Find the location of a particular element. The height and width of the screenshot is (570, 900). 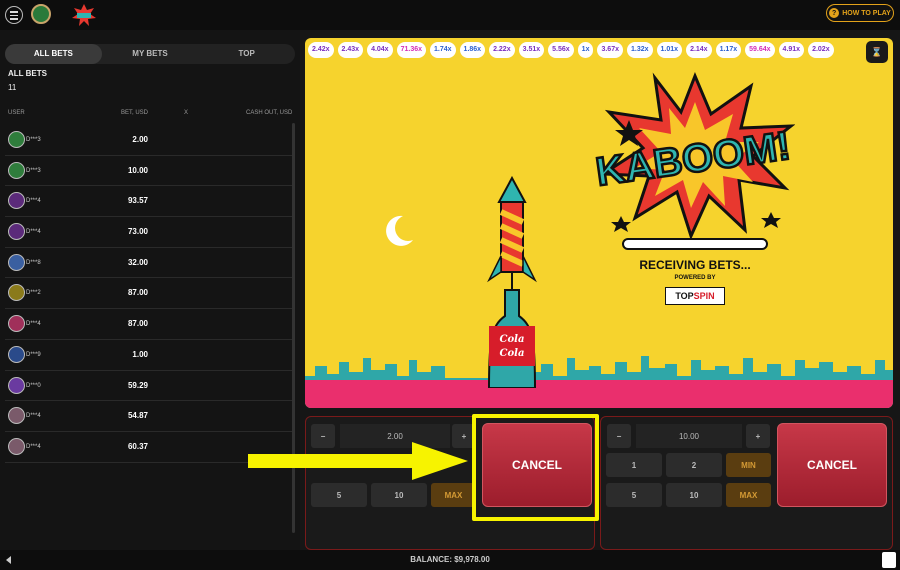

column-x: X is located at coordinates (186, 113).